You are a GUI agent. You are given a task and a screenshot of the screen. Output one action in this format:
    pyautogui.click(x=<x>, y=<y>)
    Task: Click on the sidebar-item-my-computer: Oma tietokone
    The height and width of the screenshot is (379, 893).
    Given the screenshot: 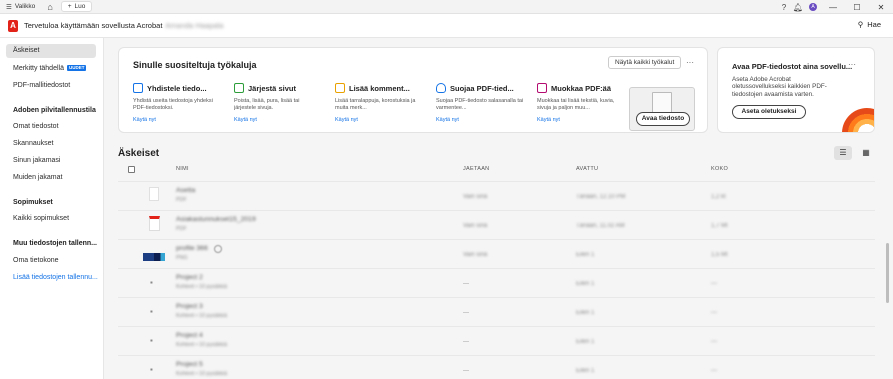 What is the action you would take?
    pyautogui.click(x=51, y=261)
    